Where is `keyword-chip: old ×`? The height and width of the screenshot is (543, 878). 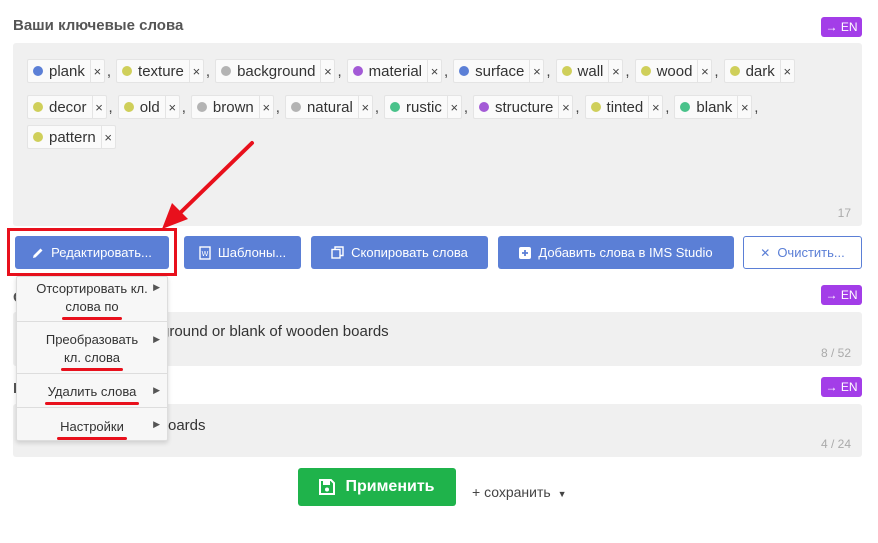 keyword-chip: old × is located at coordinates (148, 107).